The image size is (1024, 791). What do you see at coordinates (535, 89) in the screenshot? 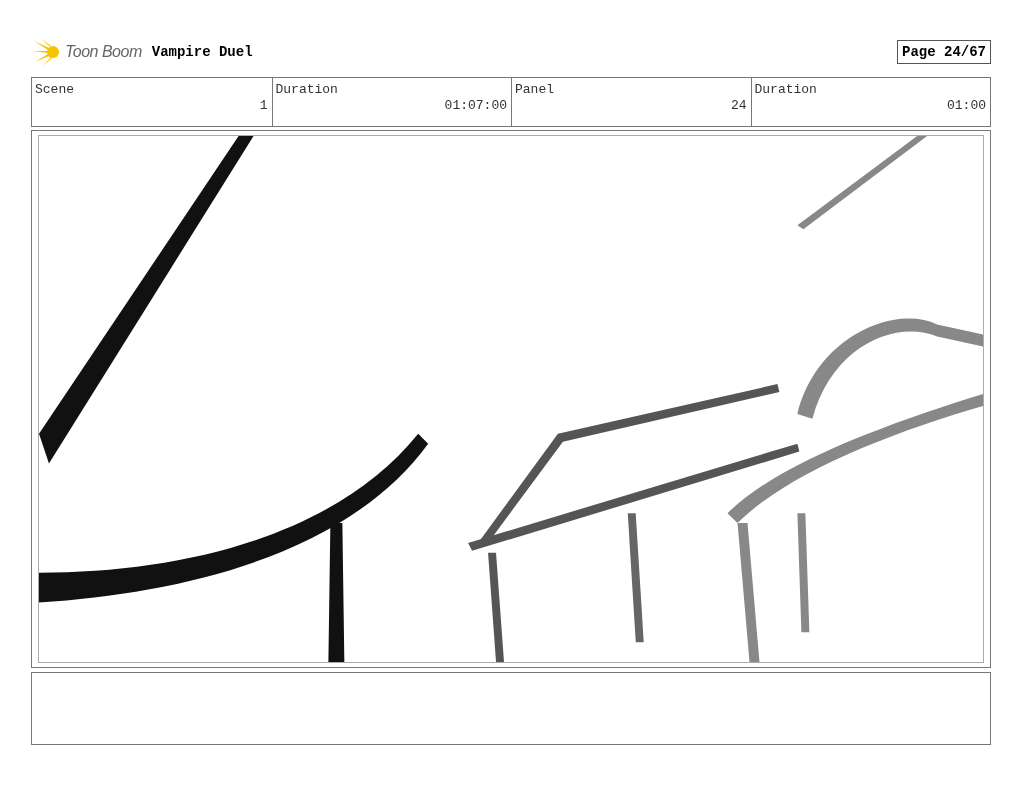
I see `column-heading: Panel` at bounding box center [535, 89].